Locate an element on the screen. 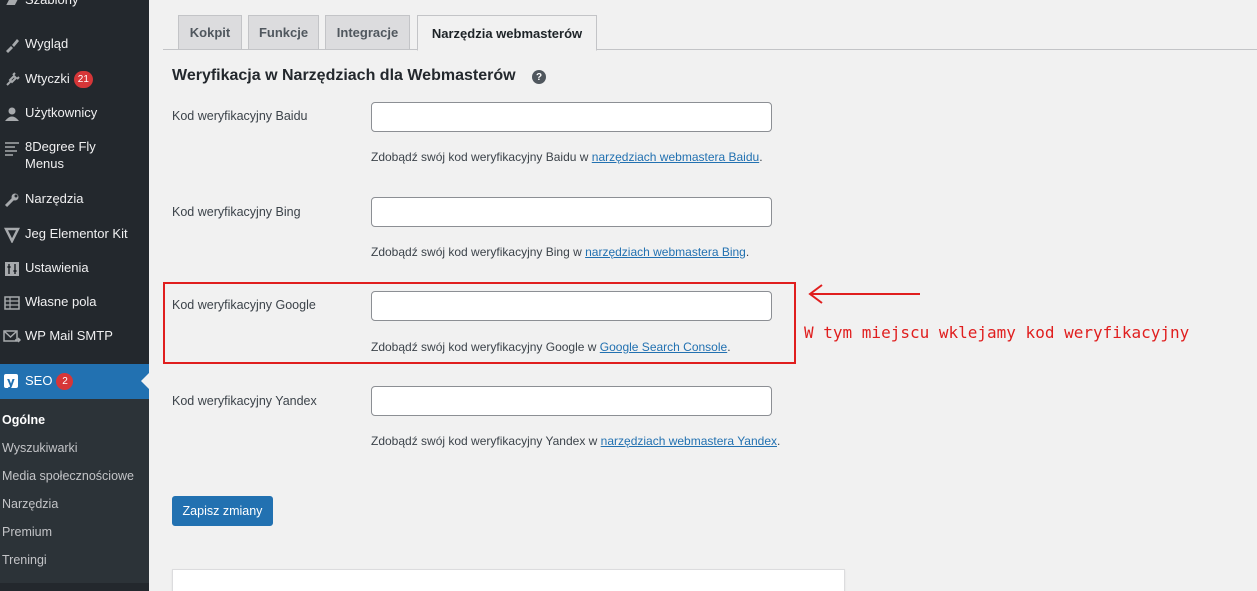 The width and height of the screenshot is (1257, 591). baidu-label: Kod weryfikacyjny Baidu is located at coordinates (240, 116).